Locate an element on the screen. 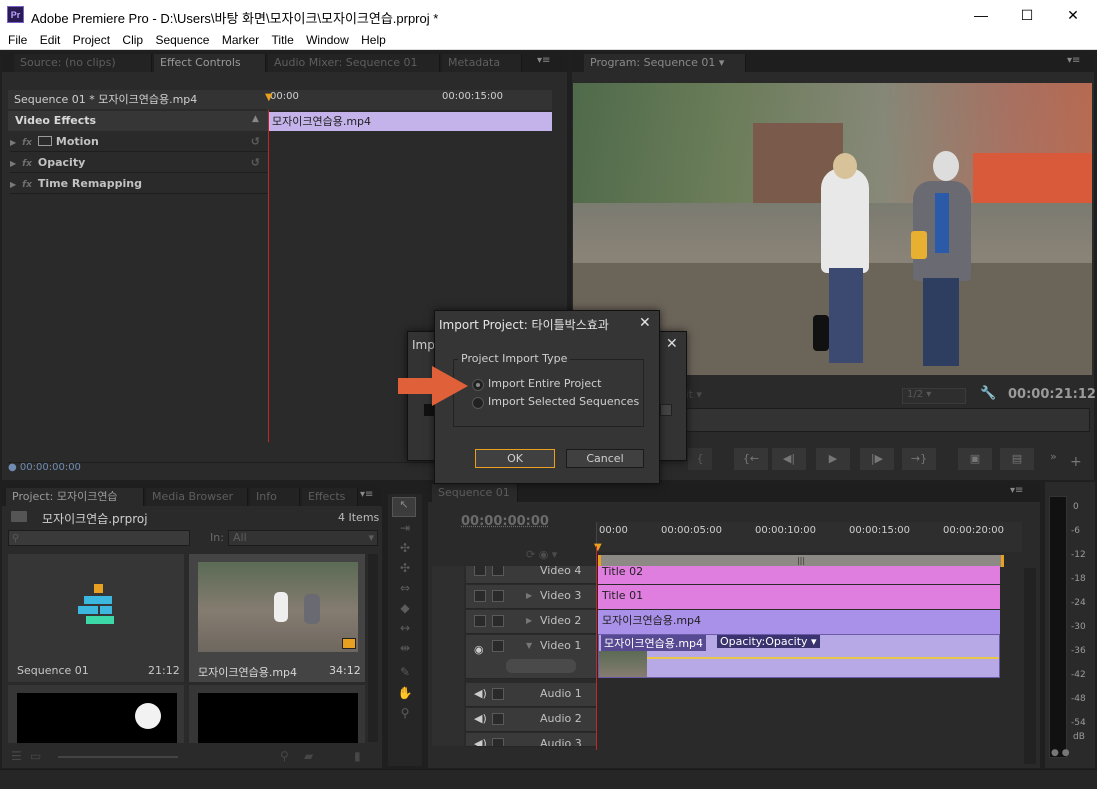 This screenshot has width=1097, height=789. tab-sequence-01: Sequence 01 is located at coordinates (475, 493).